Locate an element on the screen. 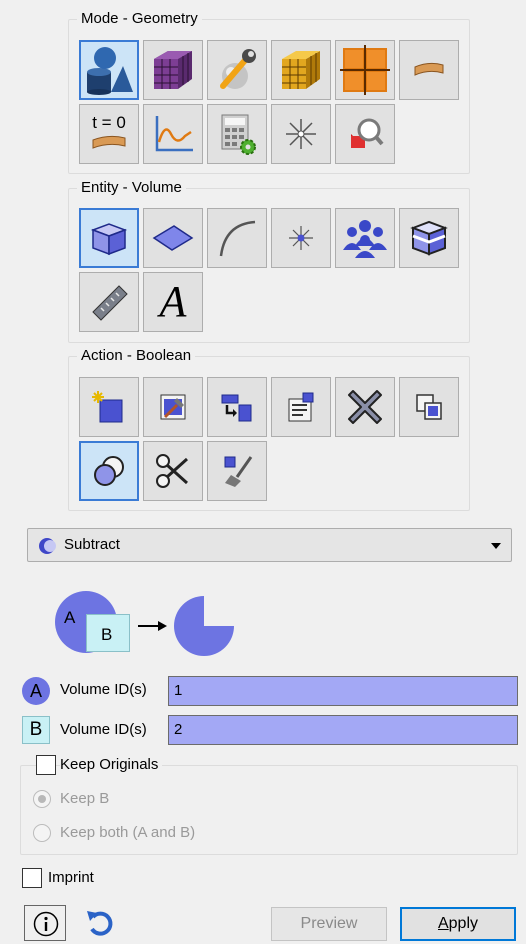 Image resolution: width=526 pixels, height=944 pixels. boolean-circles-icon is located at coordinates (109, 471).